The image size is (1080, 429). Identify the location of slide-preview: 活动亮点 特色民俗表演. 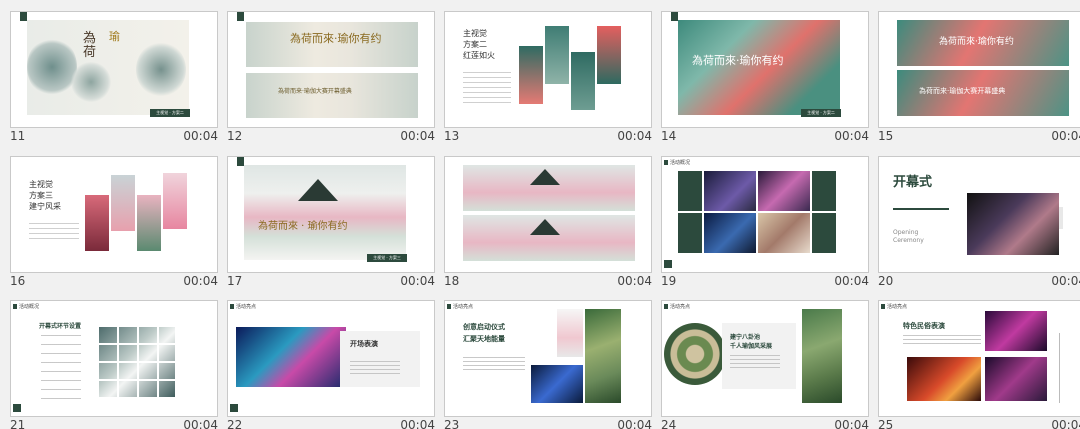
(979, 358).